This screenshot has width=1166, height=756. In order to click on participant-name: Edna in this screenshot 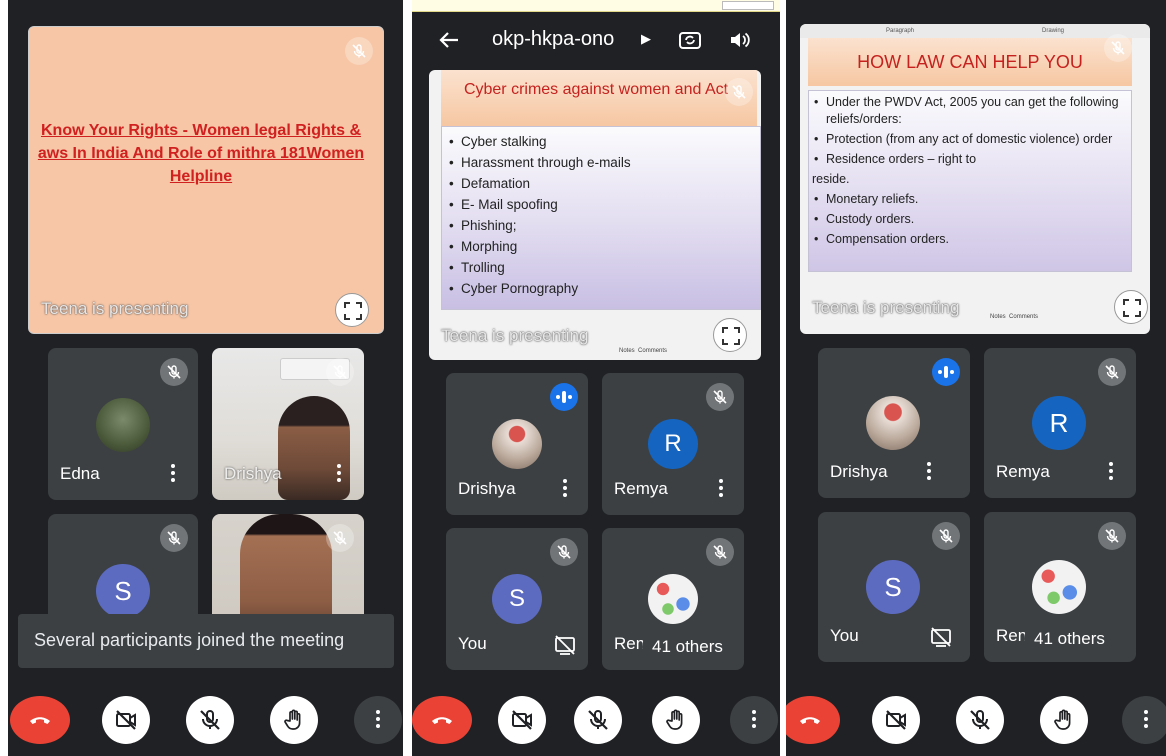, I will do `click(80, 473)`.